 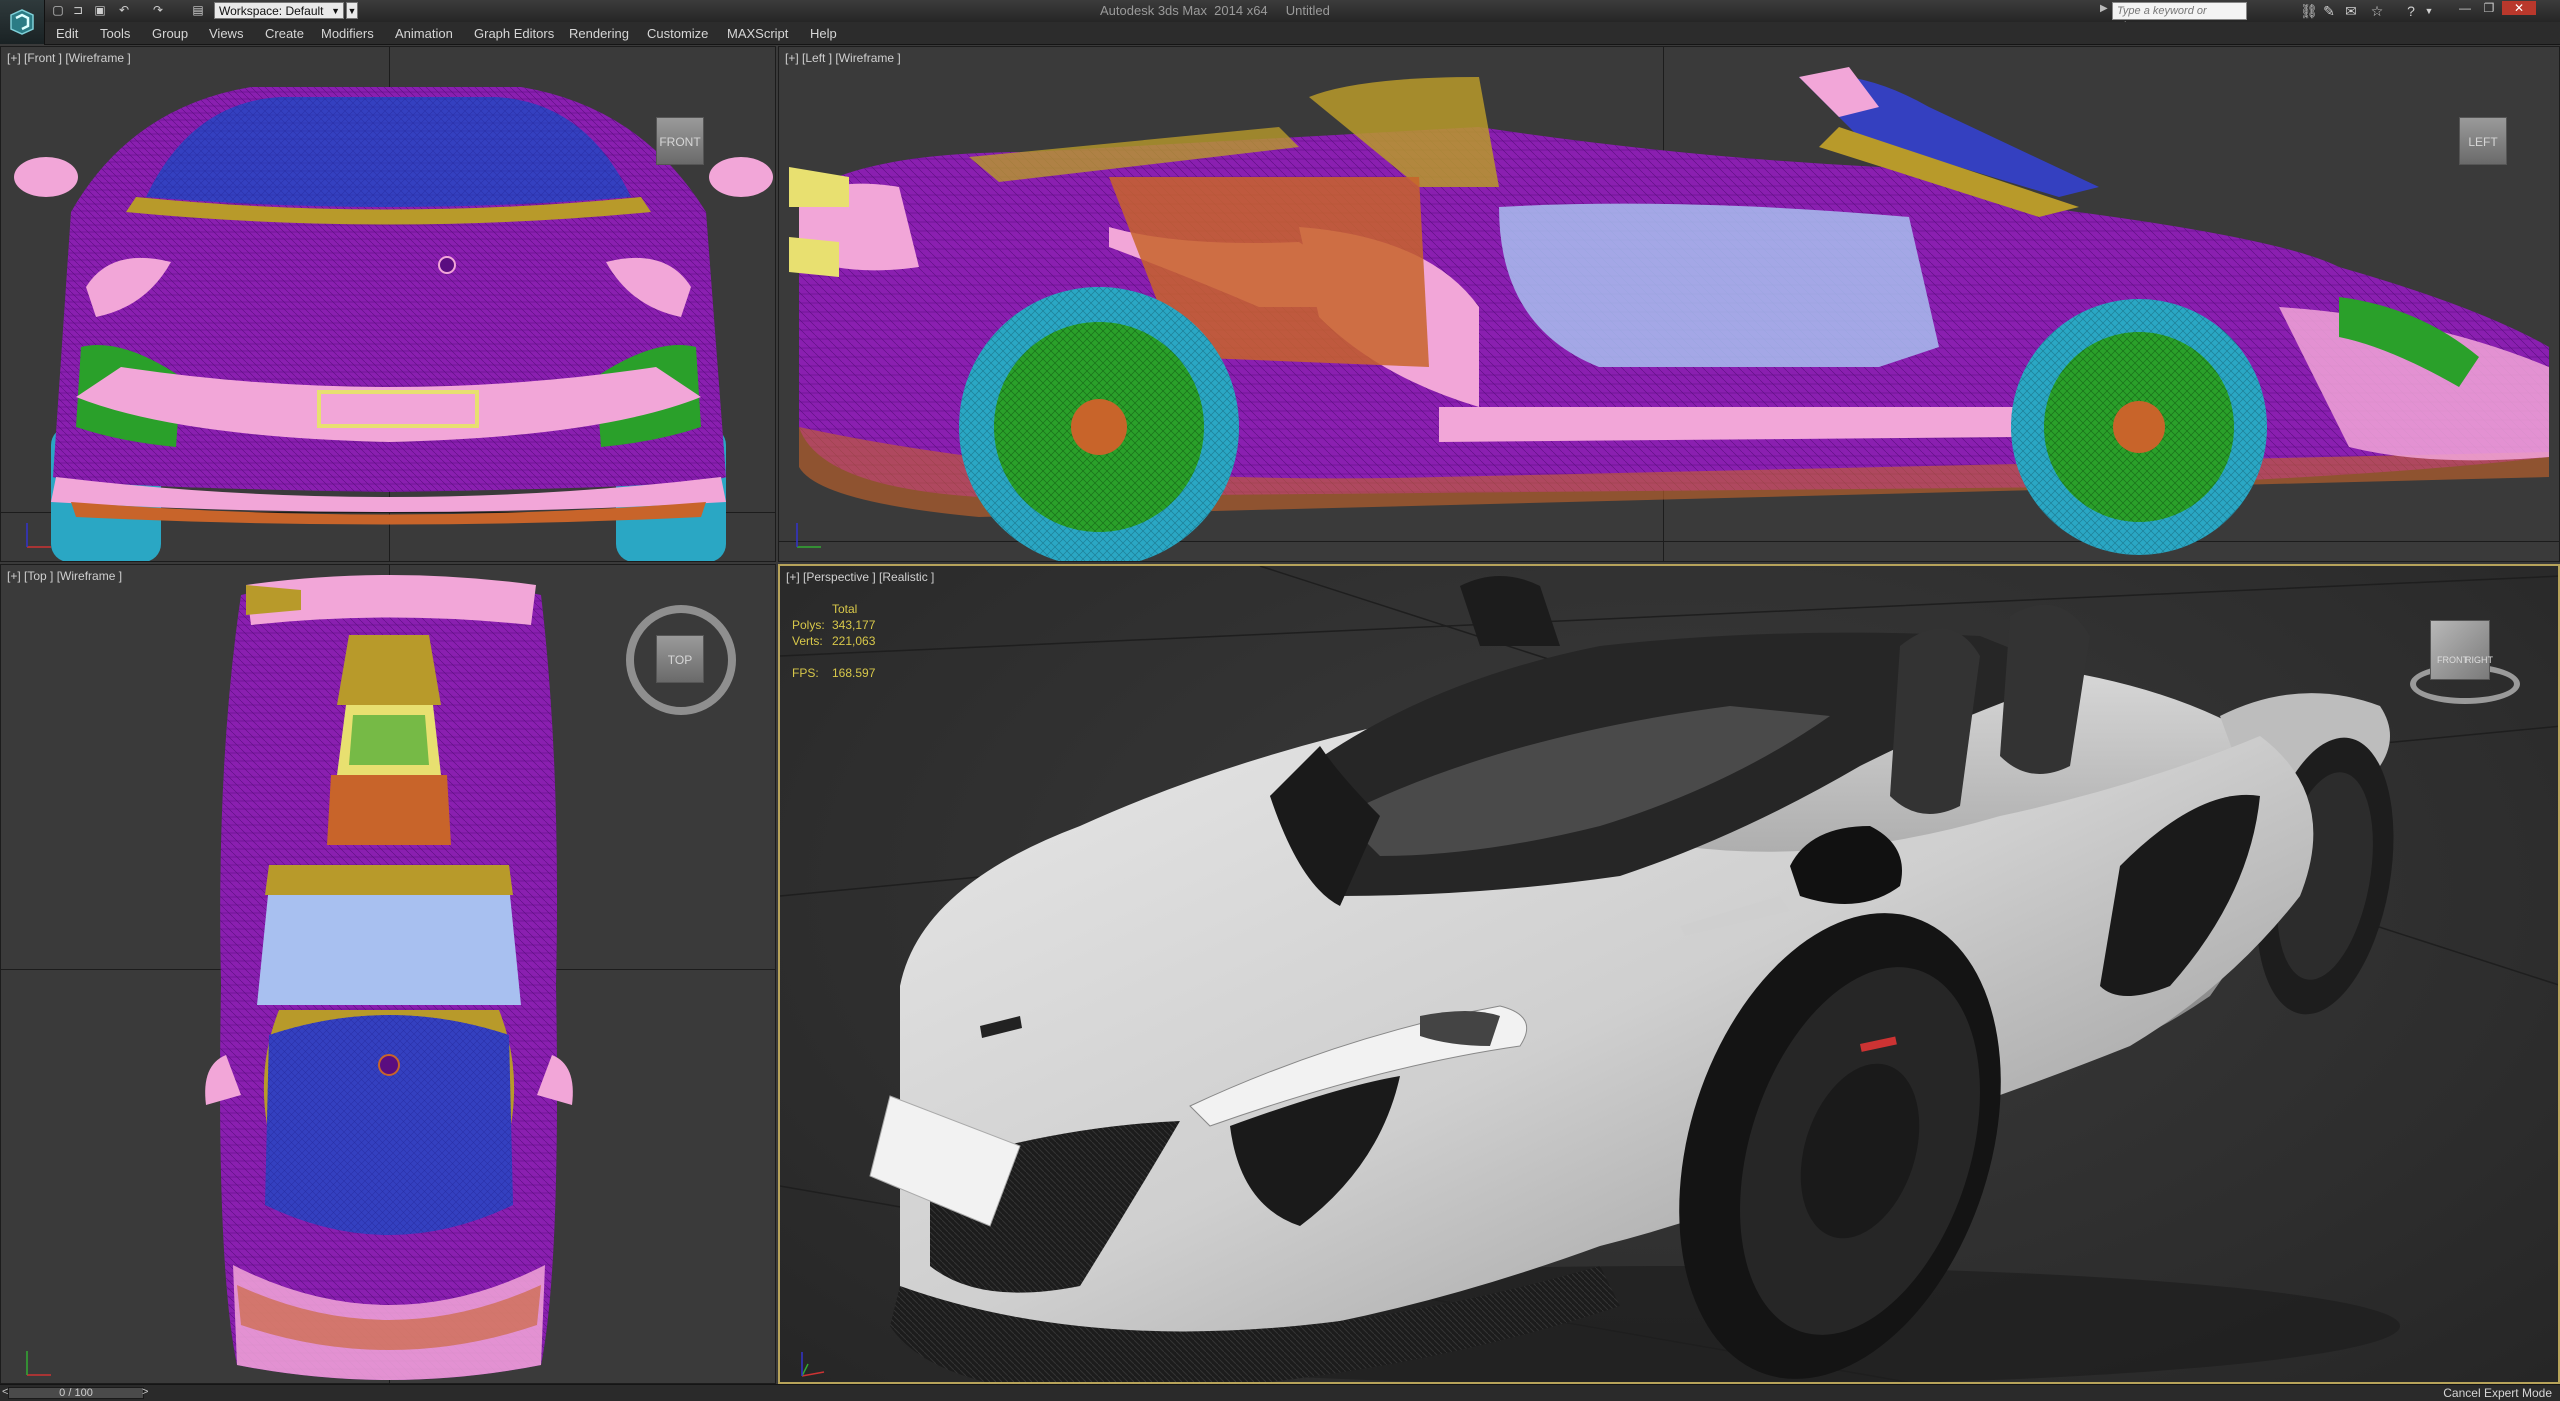 What do you see at coordinates (2483, 141) in the screenshot?
I see `viewcube-left: LEFT` at bounding box center [2483, 141].